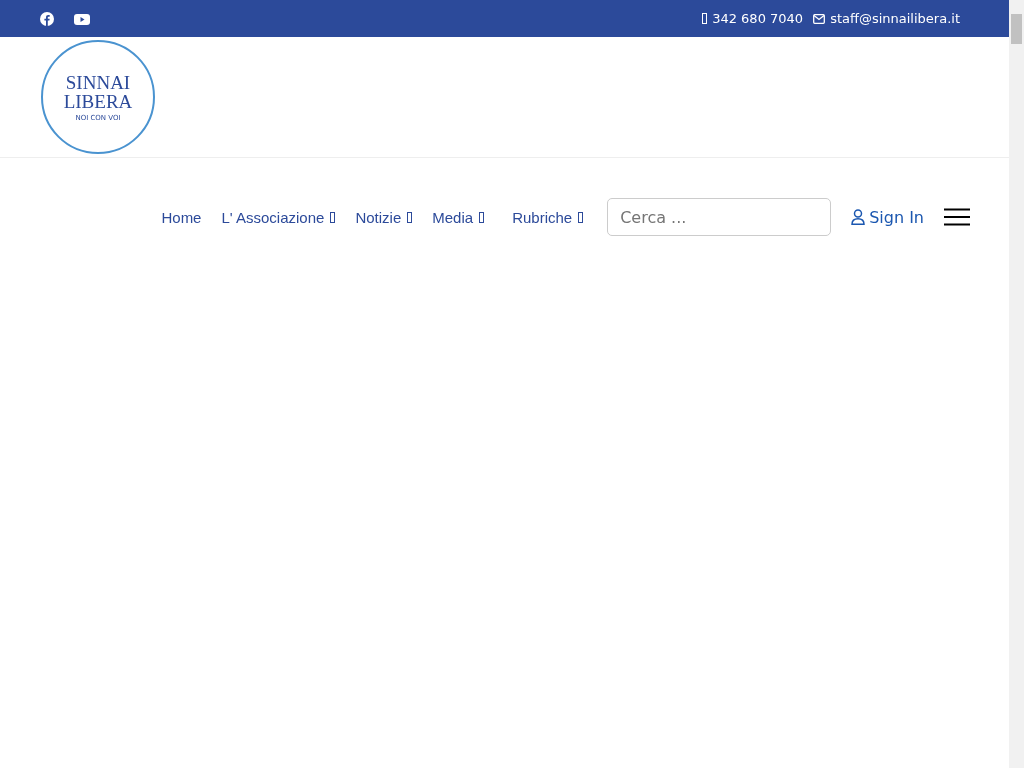 This screenshot has width=1024, height=768. Describe the element at coordinates (278, 217) in the screenshot. I see `nav-link: L' Associazione` at that location.